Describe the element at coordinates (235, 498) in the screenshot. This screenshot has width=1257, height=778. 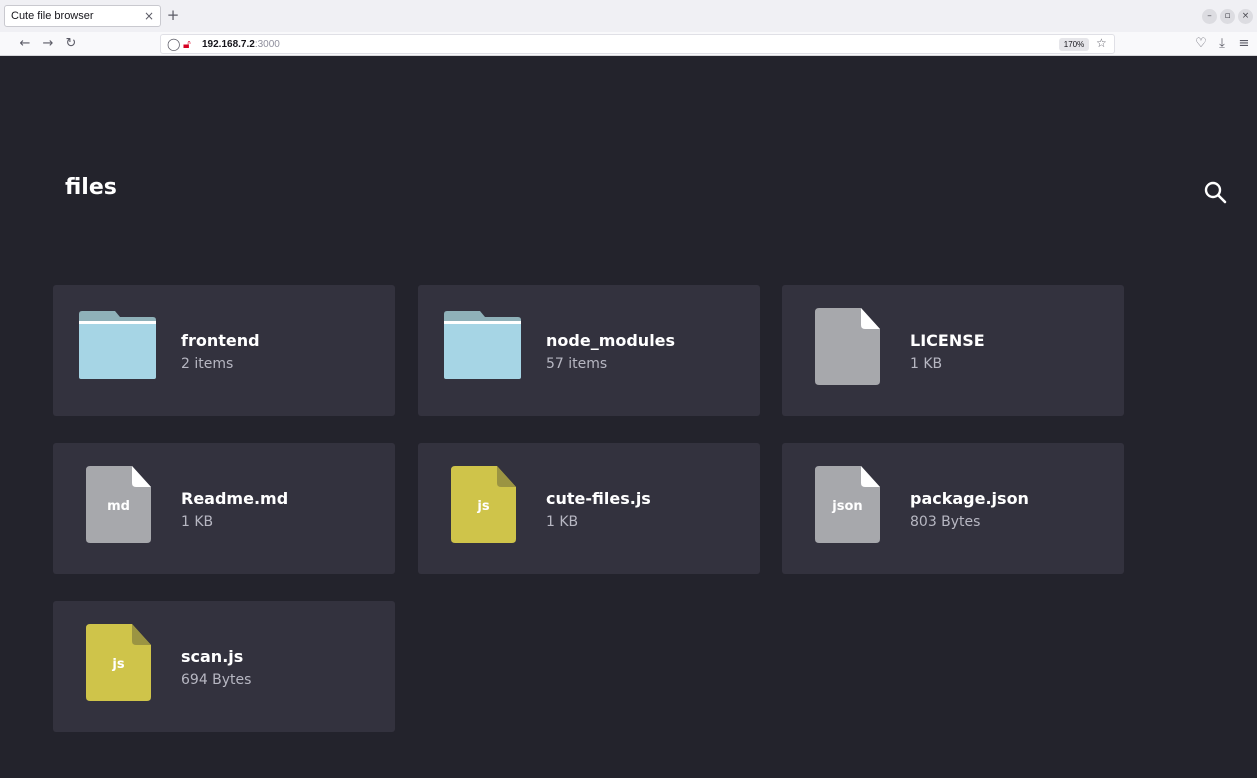
I see `item-name: Readme.md` at that location.